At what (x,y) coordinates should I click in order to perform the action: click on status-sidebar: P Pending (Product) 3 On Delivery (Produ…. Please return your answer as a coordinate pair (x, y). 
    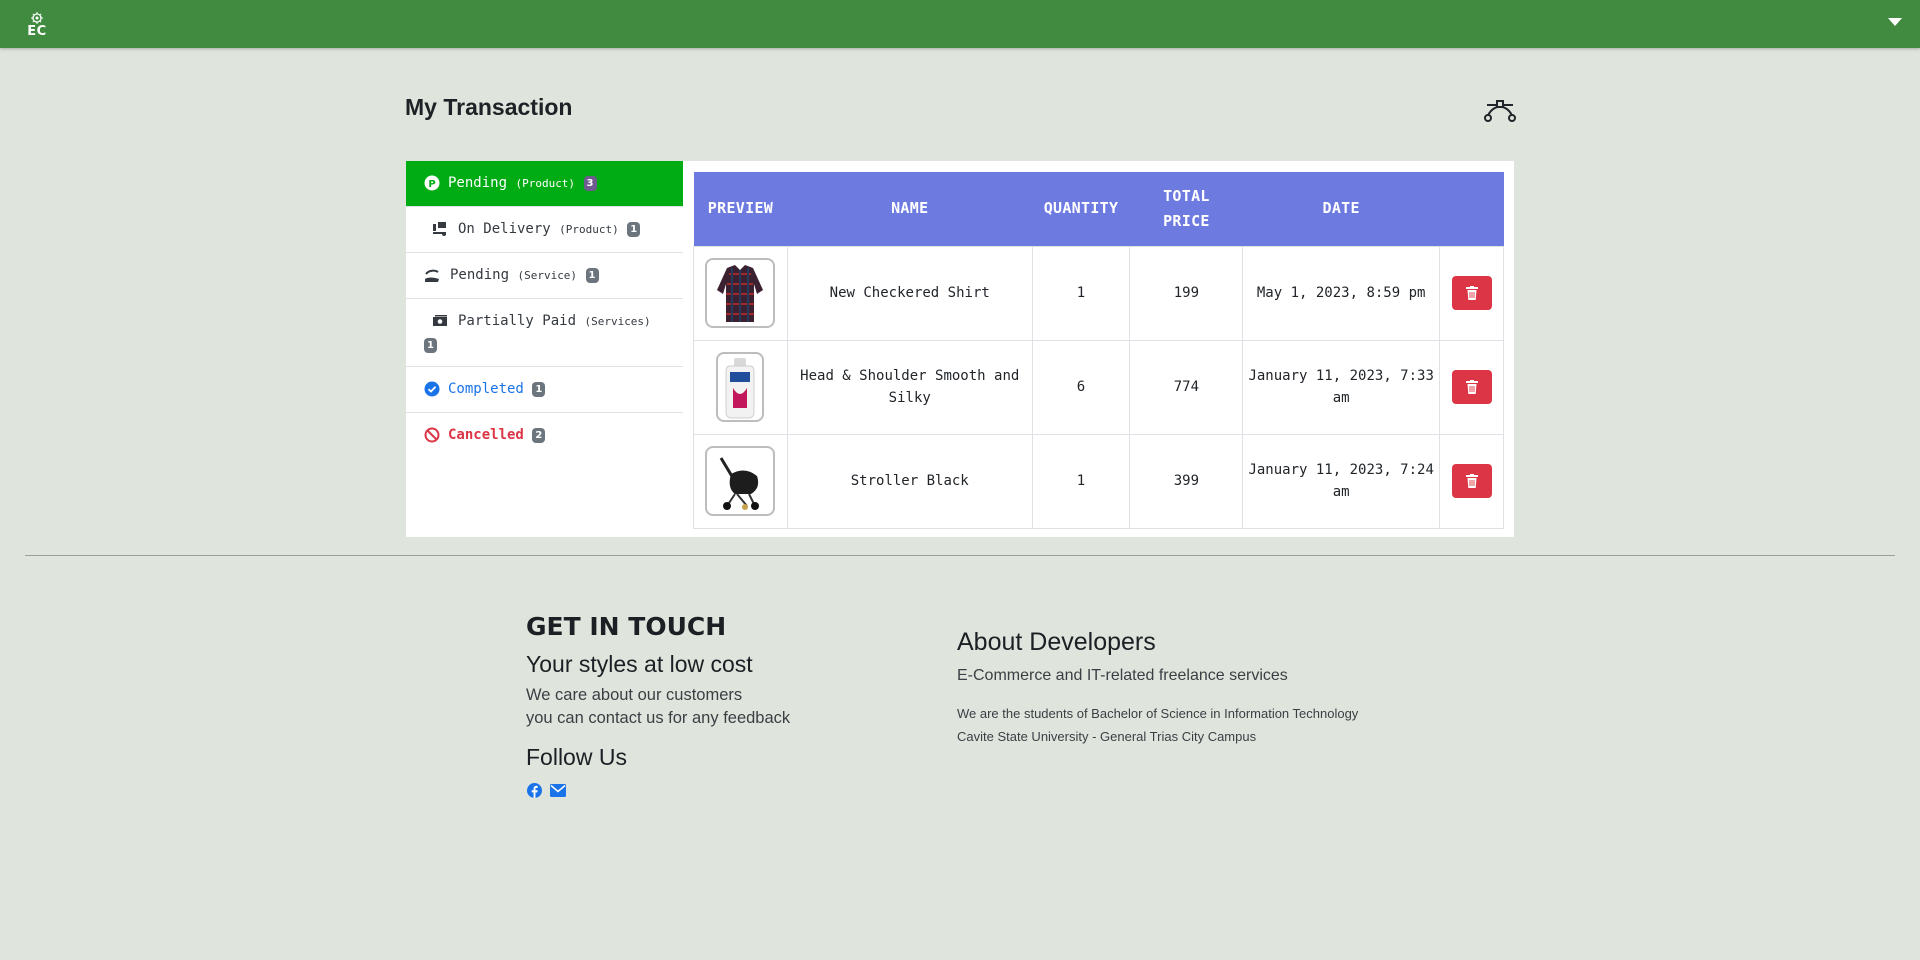
    Looking at the image, I should click on (544, 310).